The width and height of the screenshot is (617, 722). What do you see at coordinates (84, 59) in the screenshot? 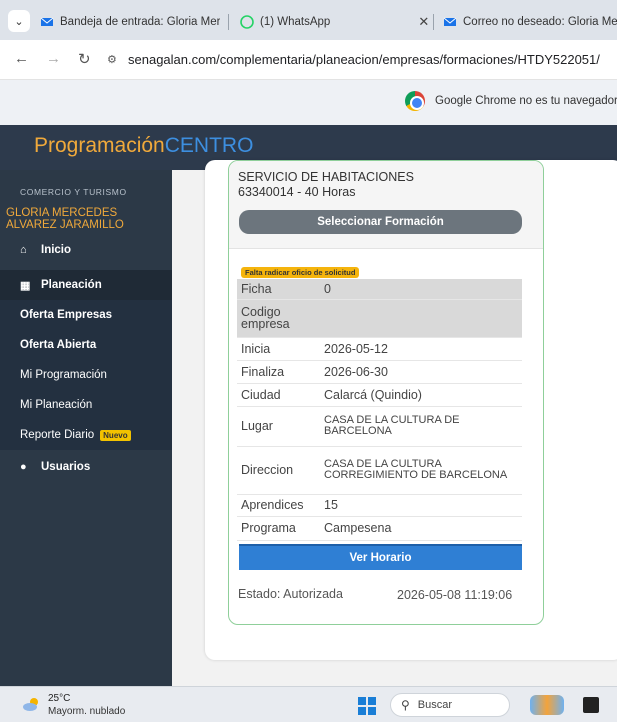
I see `reload-icon: ↻` at bounding box center [84, 59].